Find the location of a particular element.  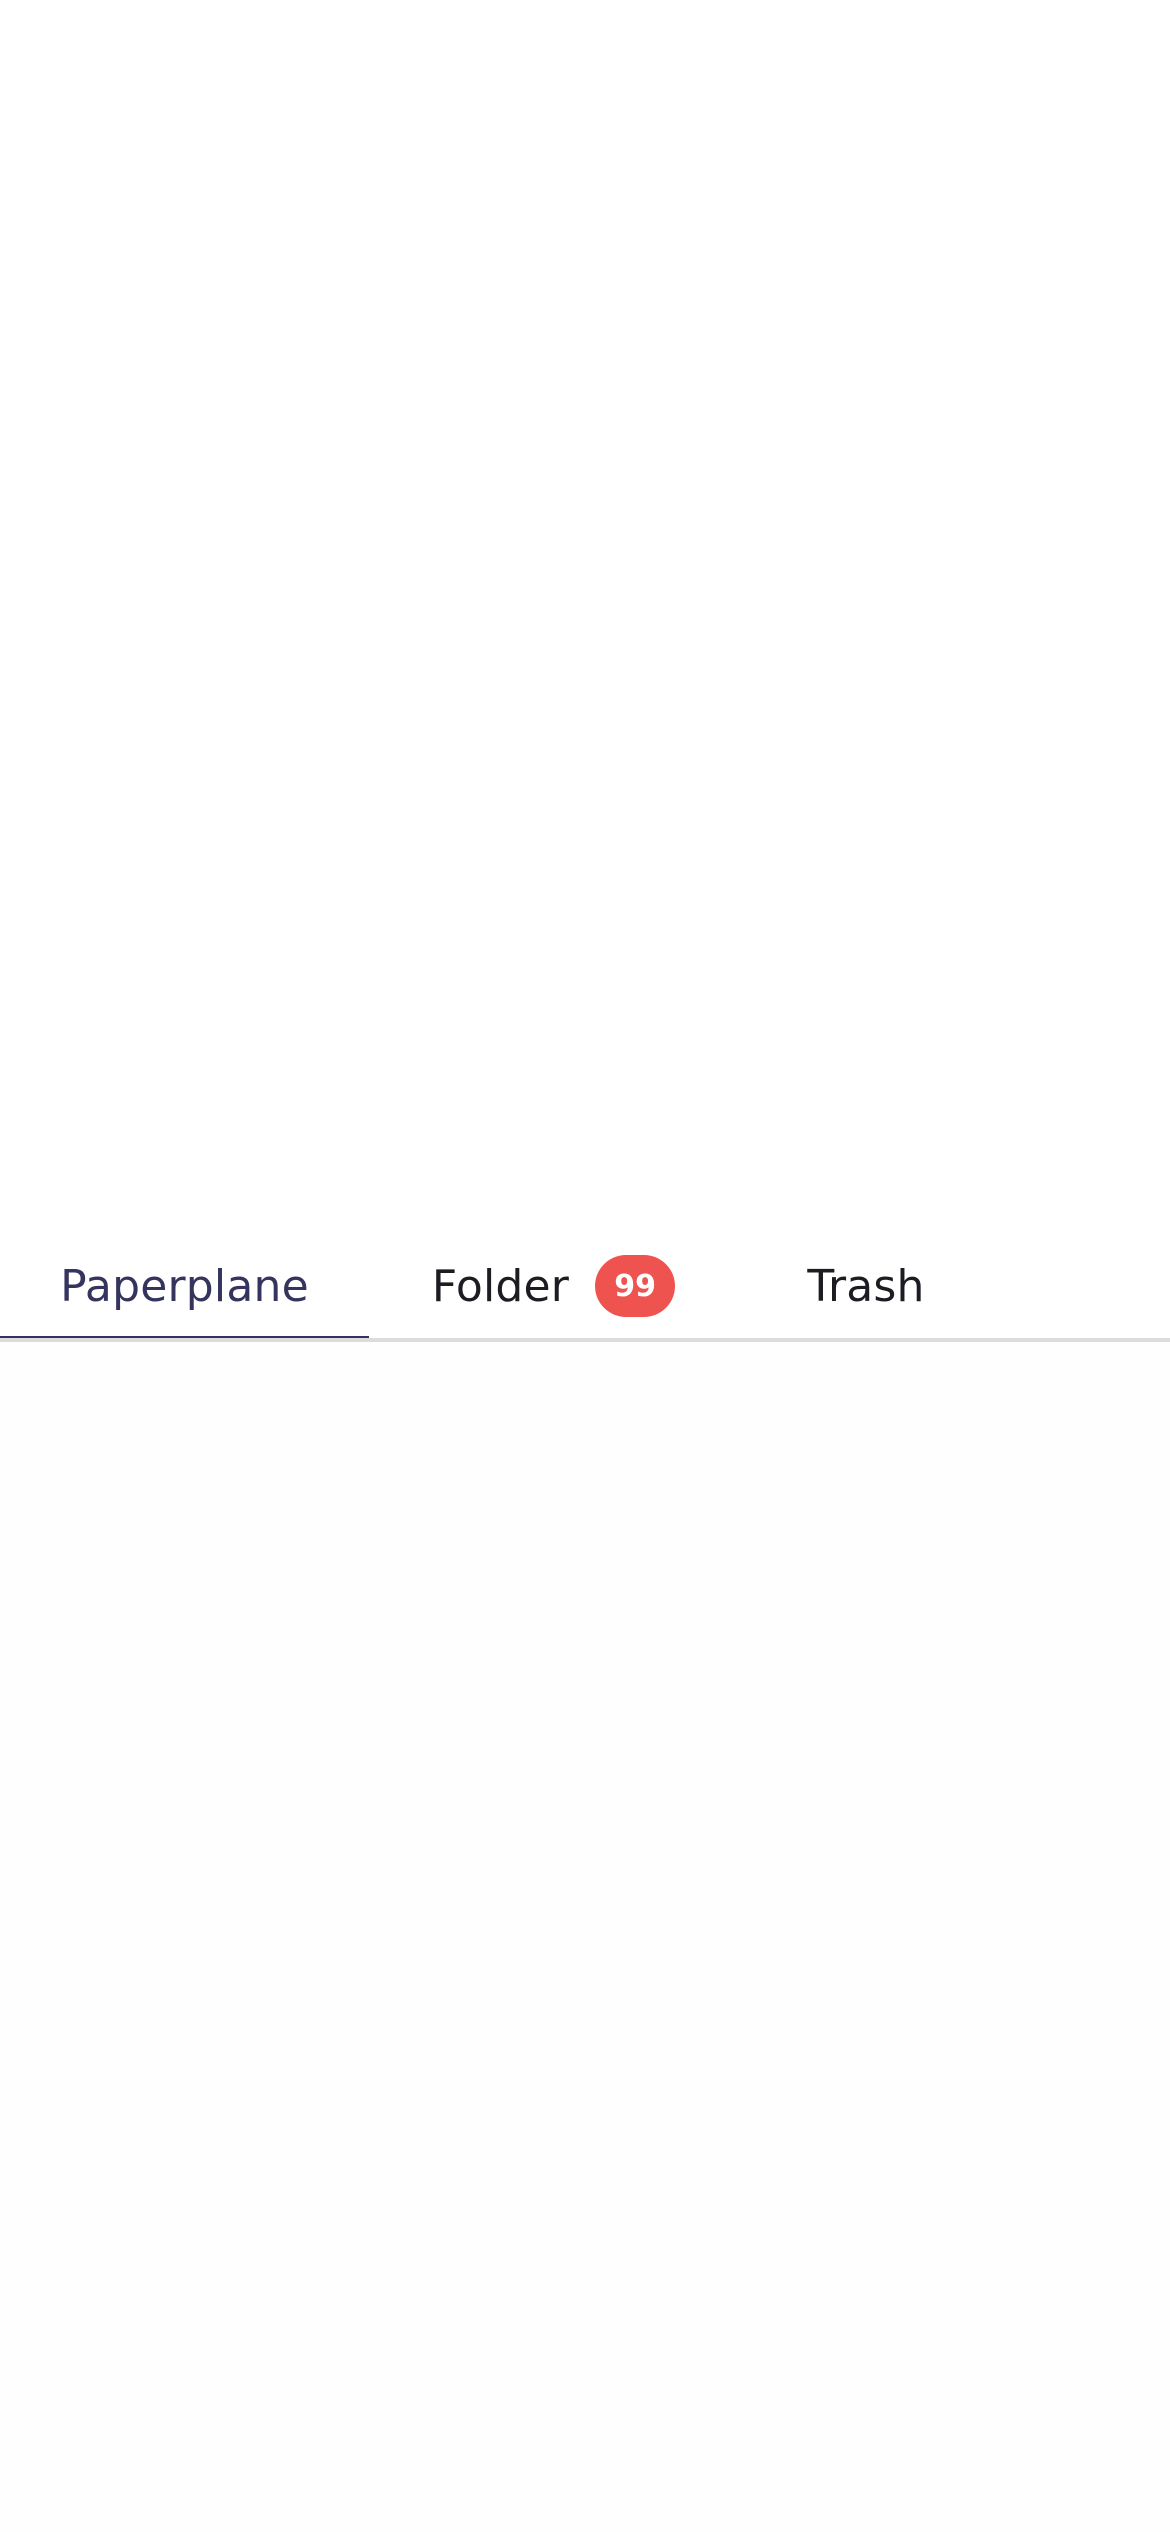

tab-paperplane: Paperplane is located at coordinates (184, 1286).